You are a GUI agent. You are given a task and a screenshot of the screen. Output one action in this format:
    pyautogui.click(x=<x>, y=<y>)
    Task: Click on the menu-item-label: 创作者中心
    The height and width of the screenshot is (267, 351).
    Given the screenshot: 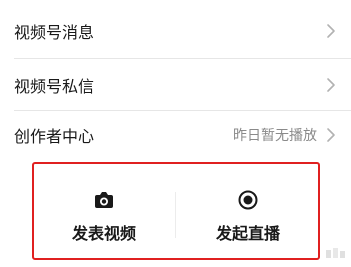 What is the action you would take?
    pyautogui.click(x=54, y=136)
    